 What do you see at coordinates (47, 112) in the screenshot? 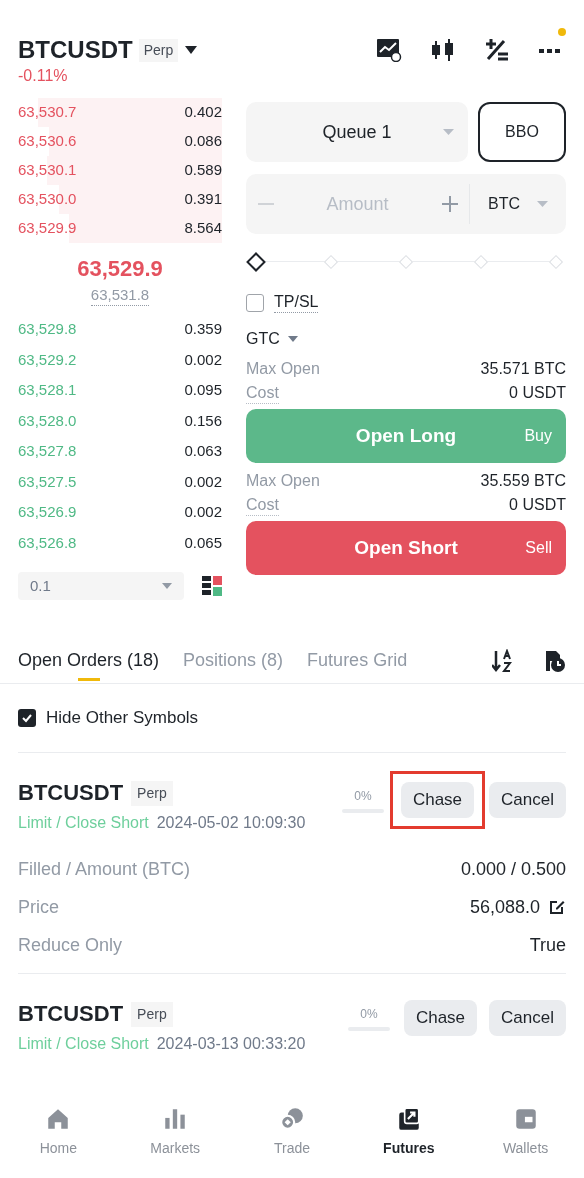
I see `ask-price: 63,530.7` at bounding box center [47, 112].